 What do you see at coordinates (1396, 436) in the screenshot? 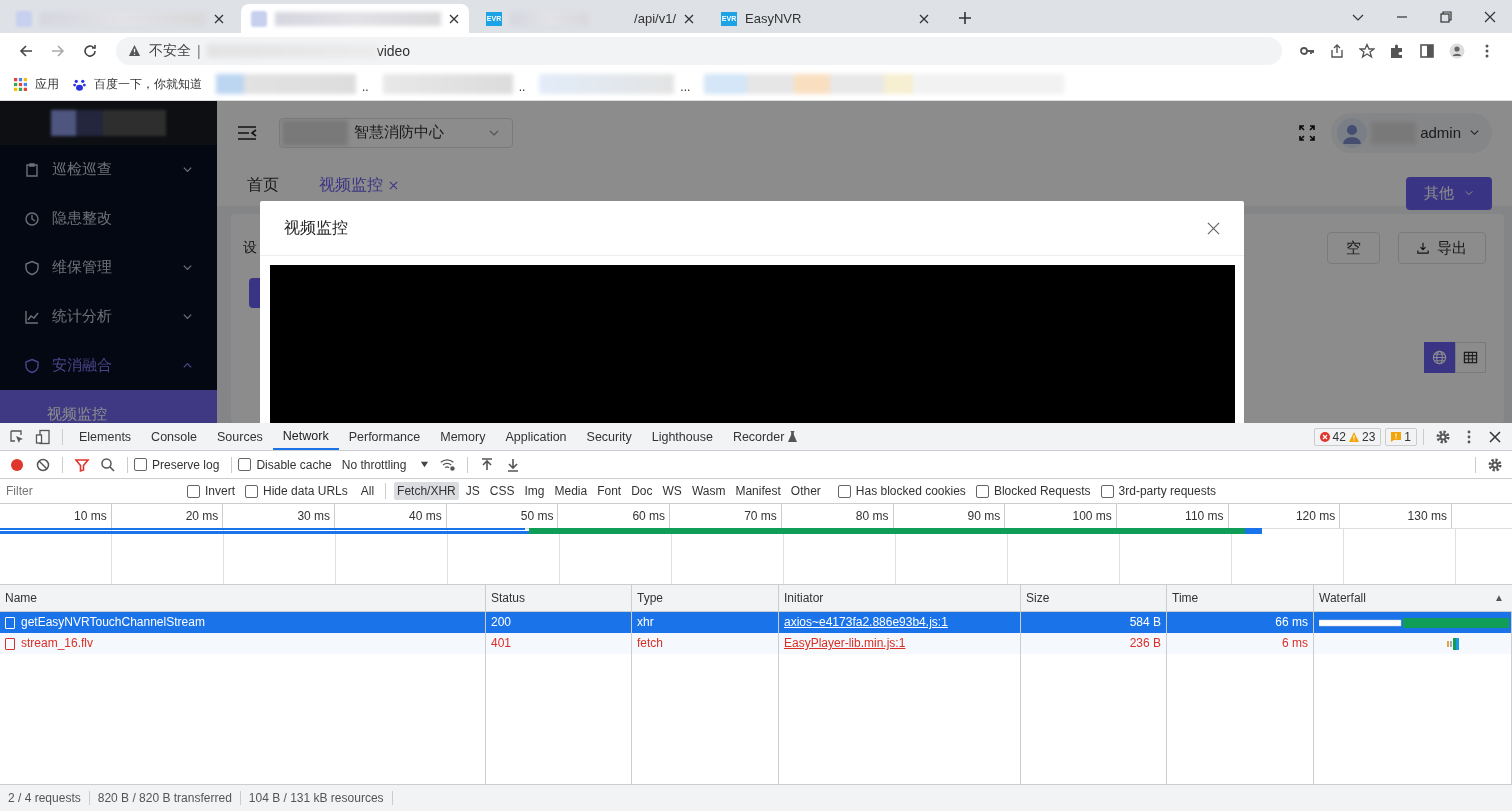
I see `issue-icon` at bounding box center [1396, 436].